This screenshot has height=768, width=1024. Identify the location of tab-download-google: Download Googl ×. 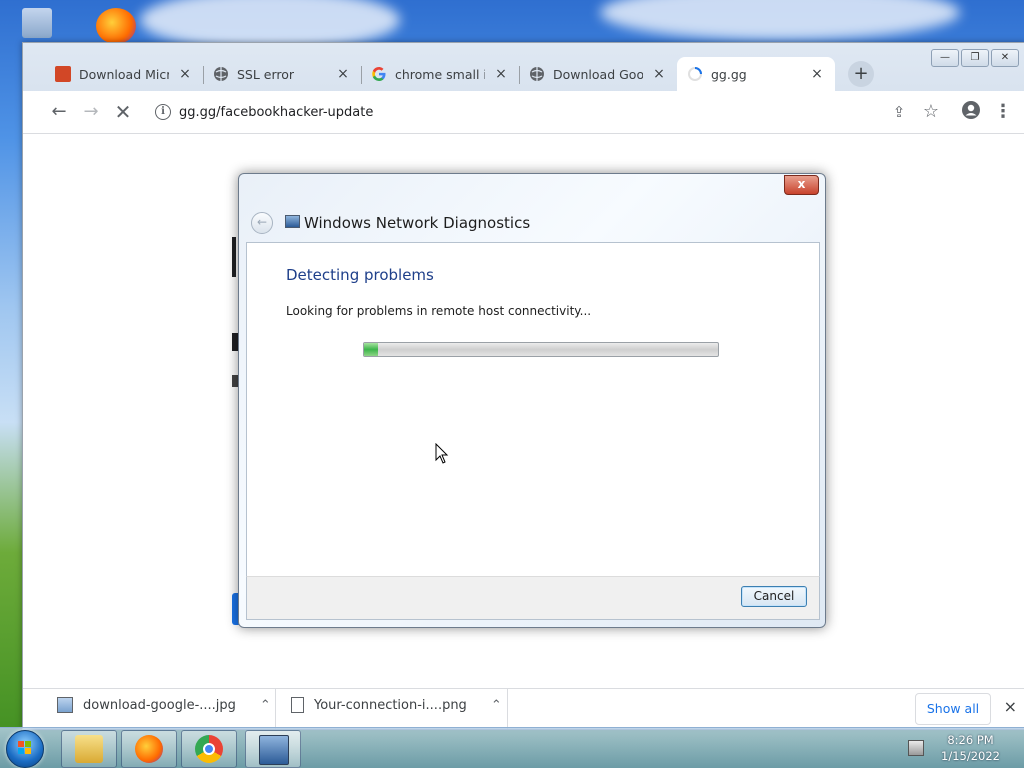
(598, 74).